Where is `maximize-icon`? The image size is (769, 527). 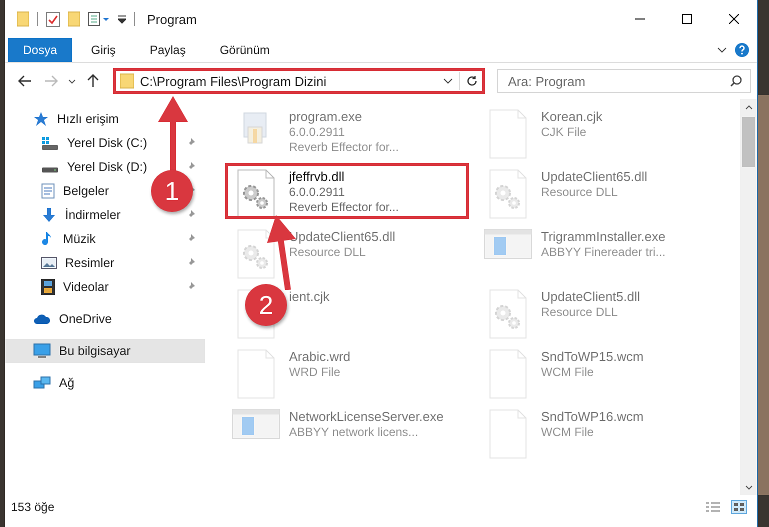
maximize-icon is located at coordinates (687, 19).